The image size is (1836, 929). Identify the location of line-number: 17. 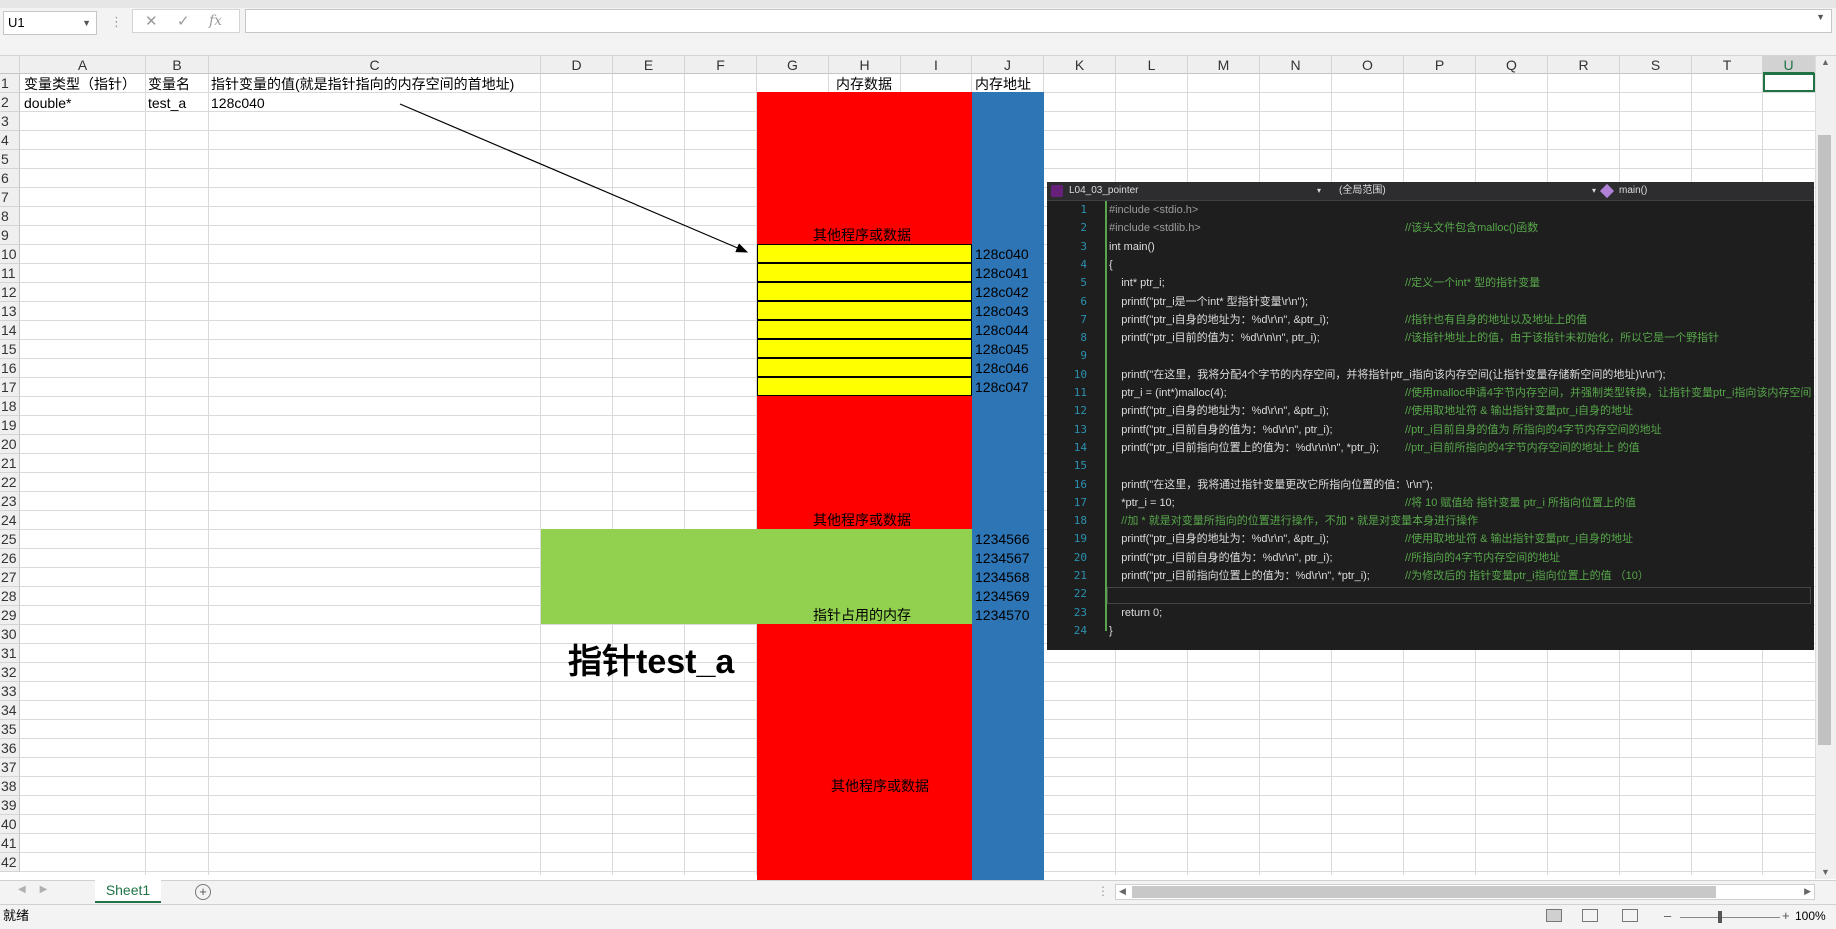
(1080, 502).